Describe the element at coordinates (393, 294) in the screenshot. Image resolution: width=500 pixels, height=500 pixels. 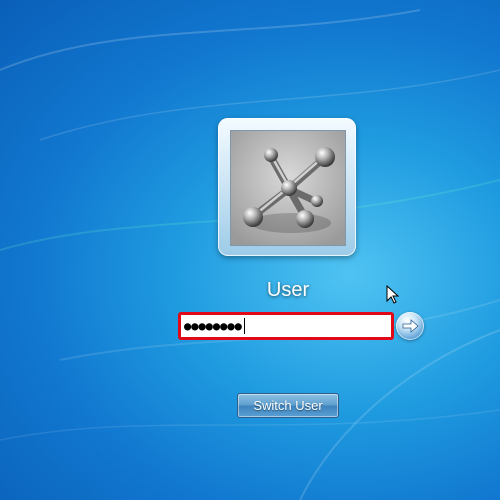
I see `mouse-pointer-icon` at that location.